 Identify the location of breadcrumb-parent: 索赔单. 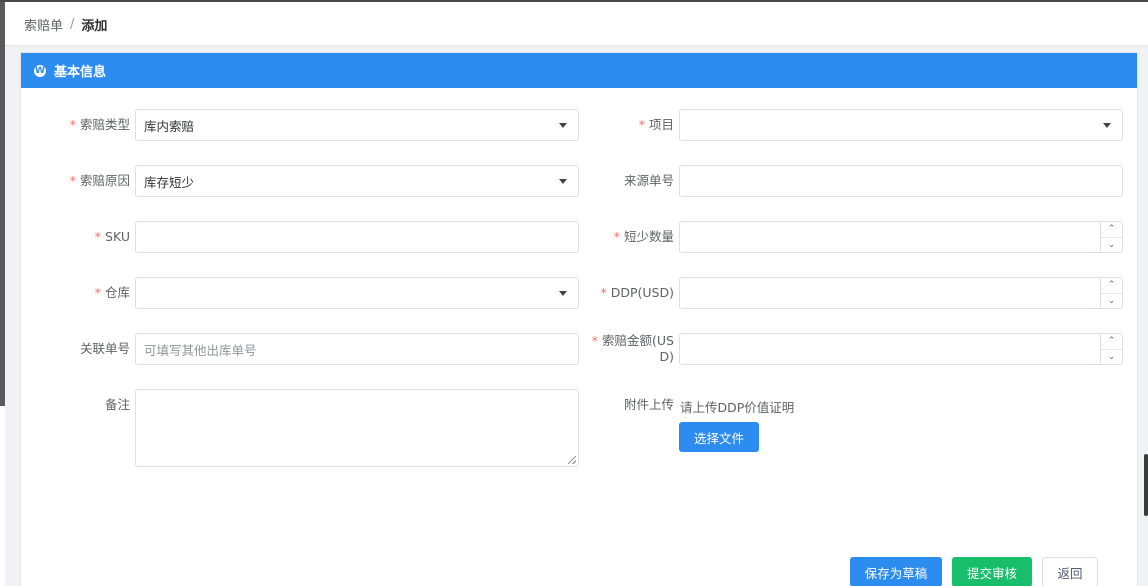
(43, 24).